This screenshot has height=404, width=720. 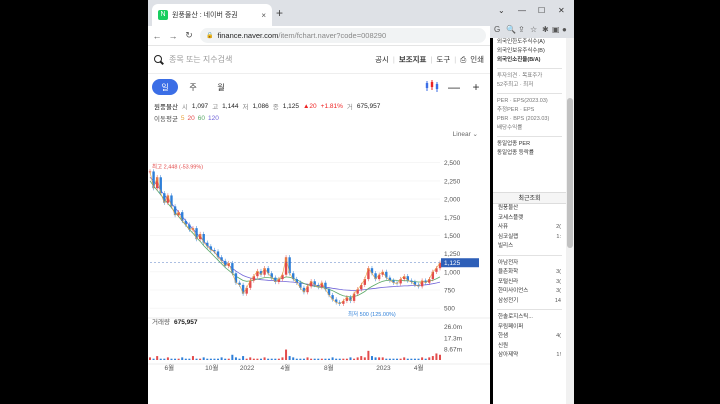 What do you see at coordinates (510, 128) in the screenshot?
I see `dividend-yield: 배당수익률` at bounding box center [510, 128].